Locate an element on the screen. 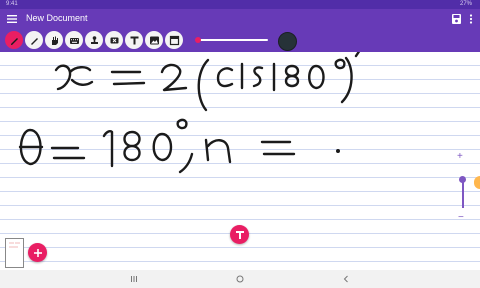  pen-icon is located at coordinates (14, 41).